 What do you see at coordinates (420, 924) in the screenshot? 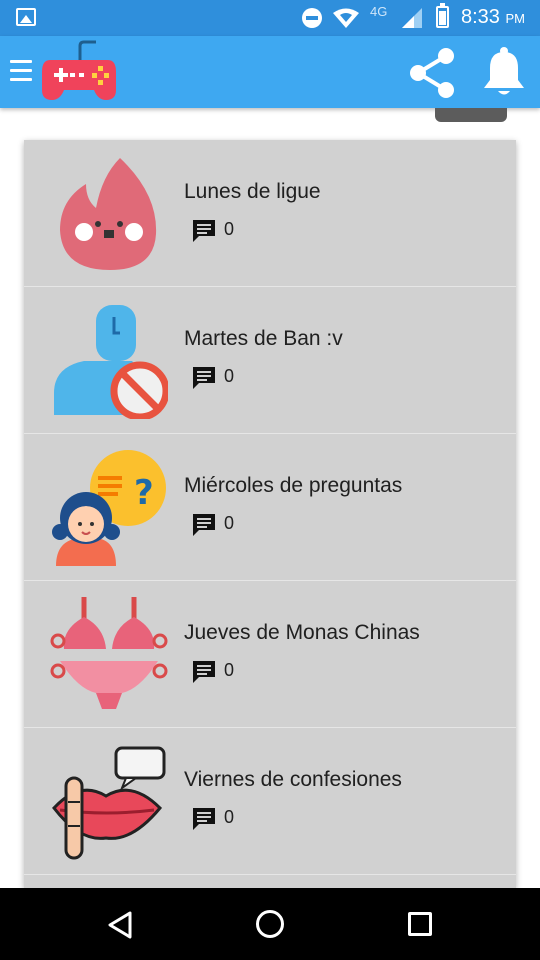
I see `recent-apps-icon` at bounding box center [420, 924].